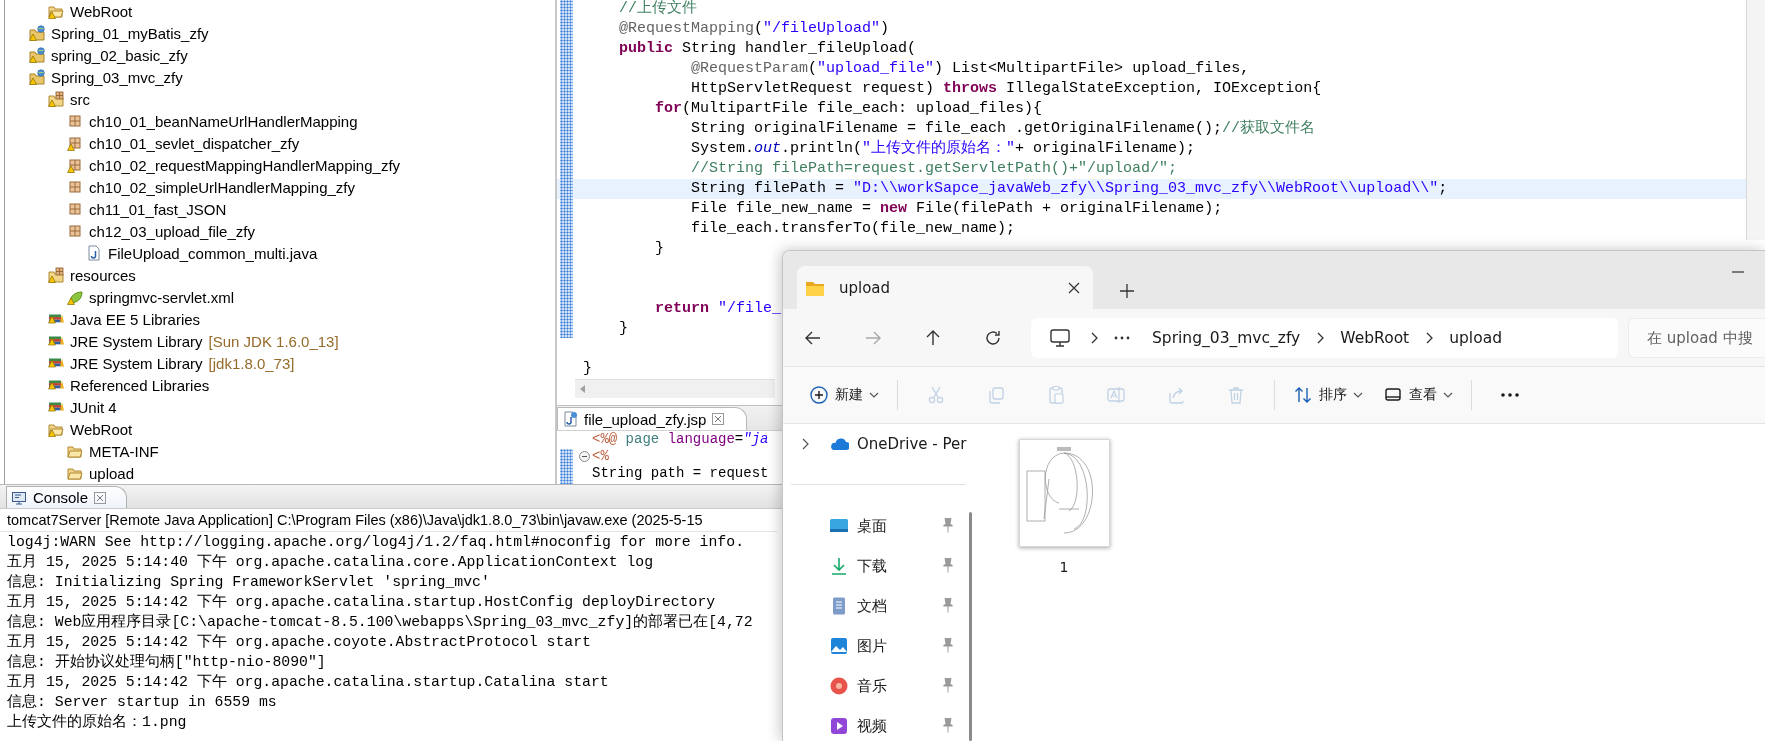 This screenshot has width=1765, height=741. What do you see at coordinates (103, 275) in the screenshot?
I see `tree-item: resources` at bounding box center [103, 275].